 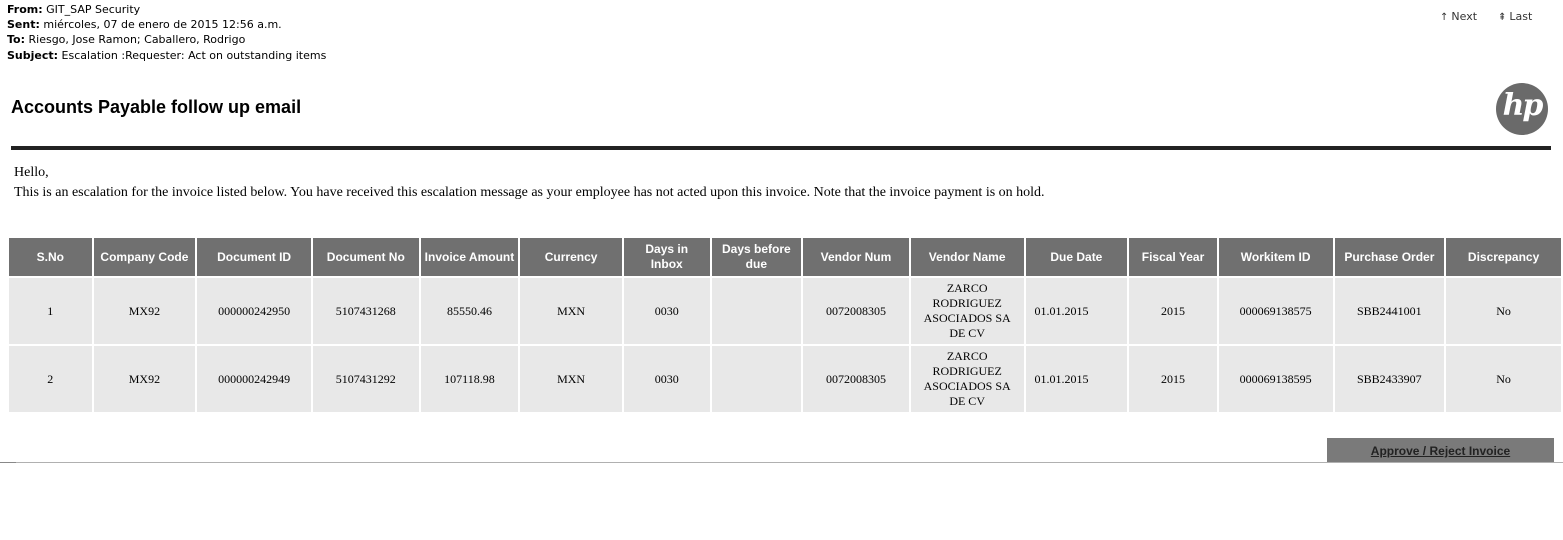 What do you see at coordinates (781, 148) in the screenshot?
I see `title-divider` at bounding box center [781, 148].